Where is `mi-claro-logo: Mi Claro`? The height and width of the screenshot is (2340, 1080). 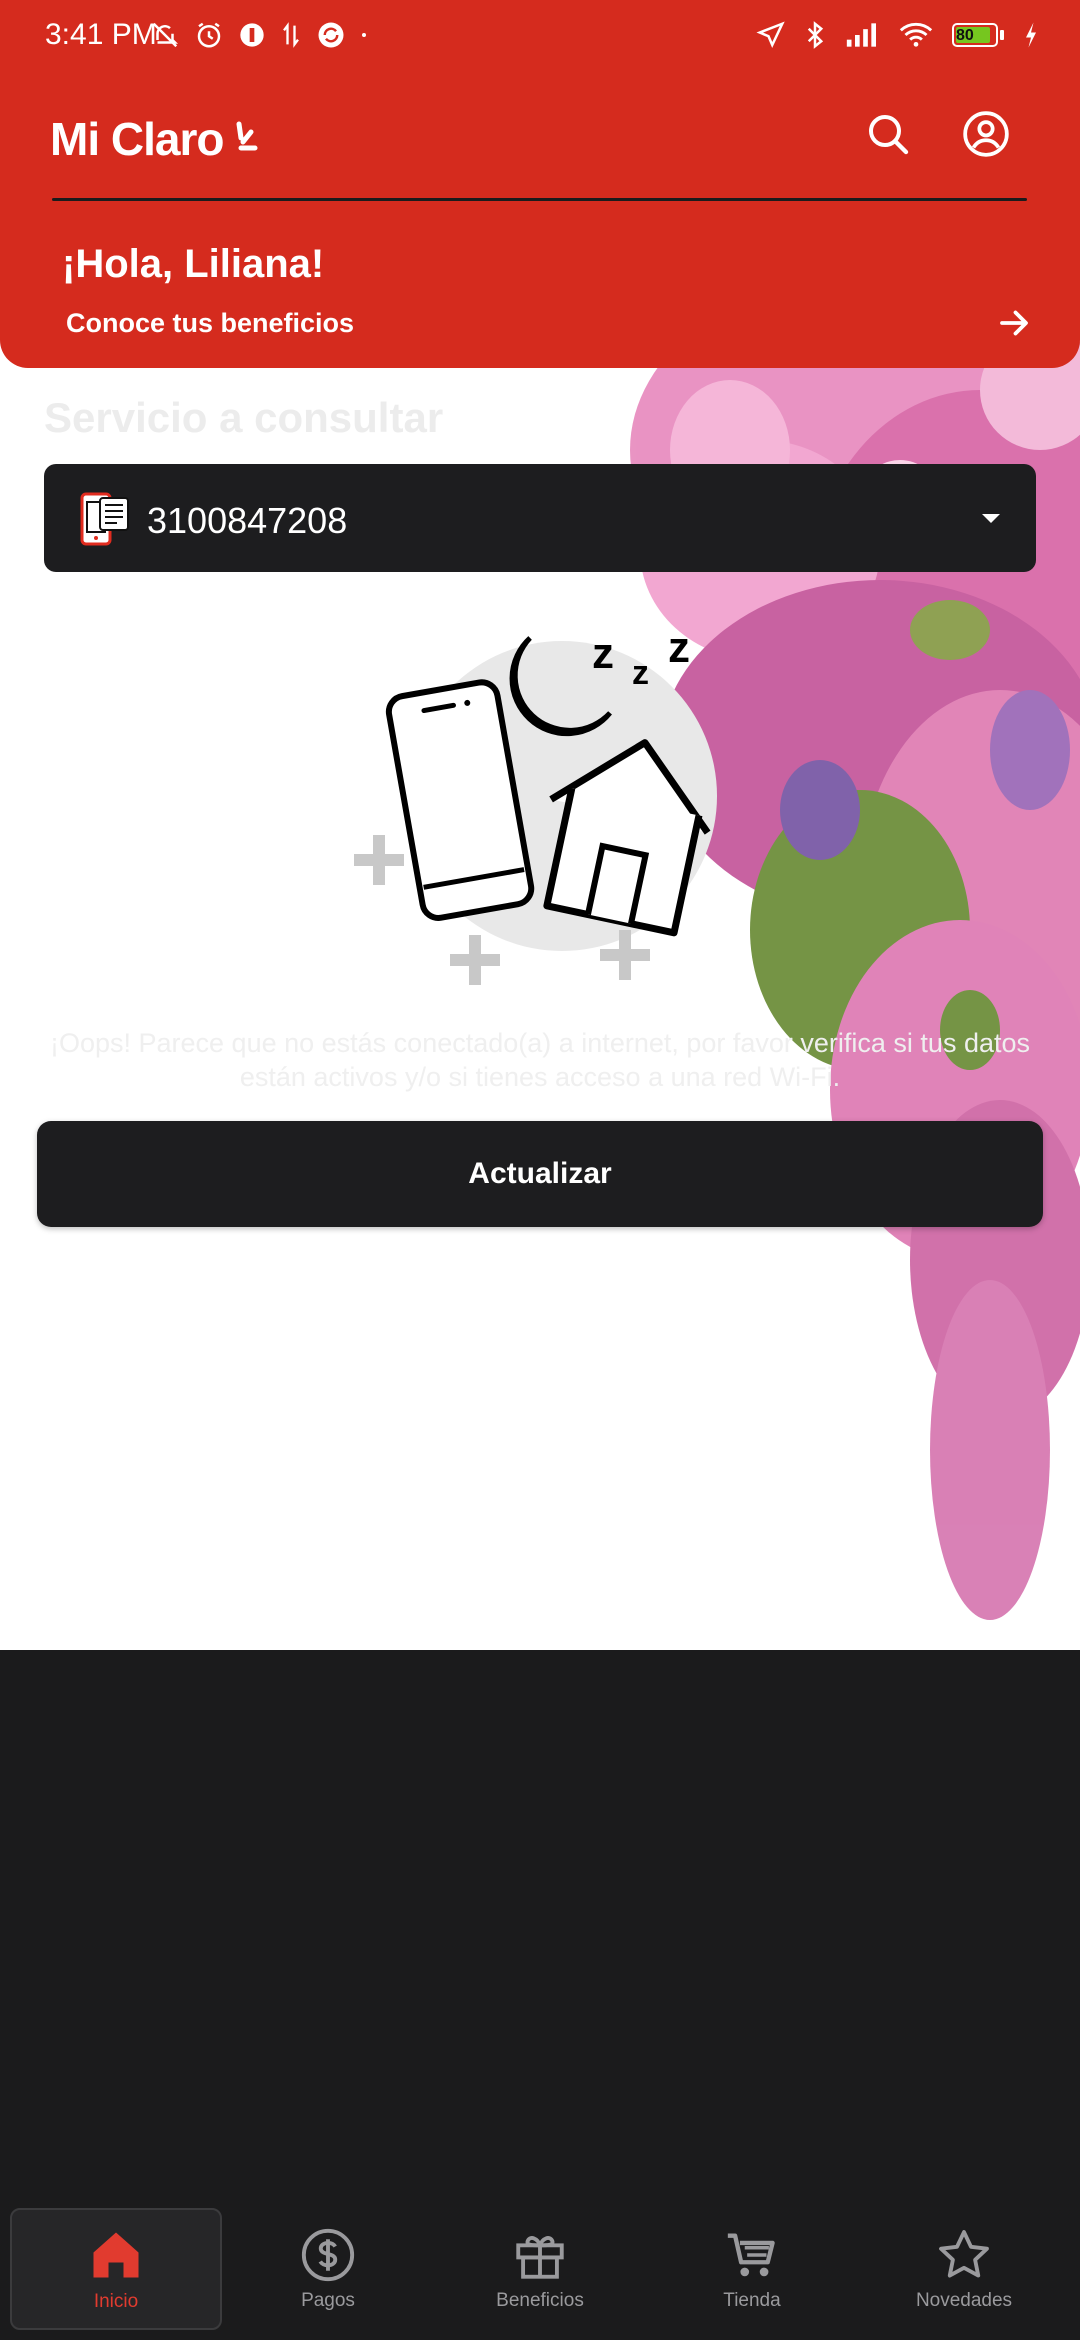
mi-claro-logo: Mi Claro is located at coordinates (161, 139).